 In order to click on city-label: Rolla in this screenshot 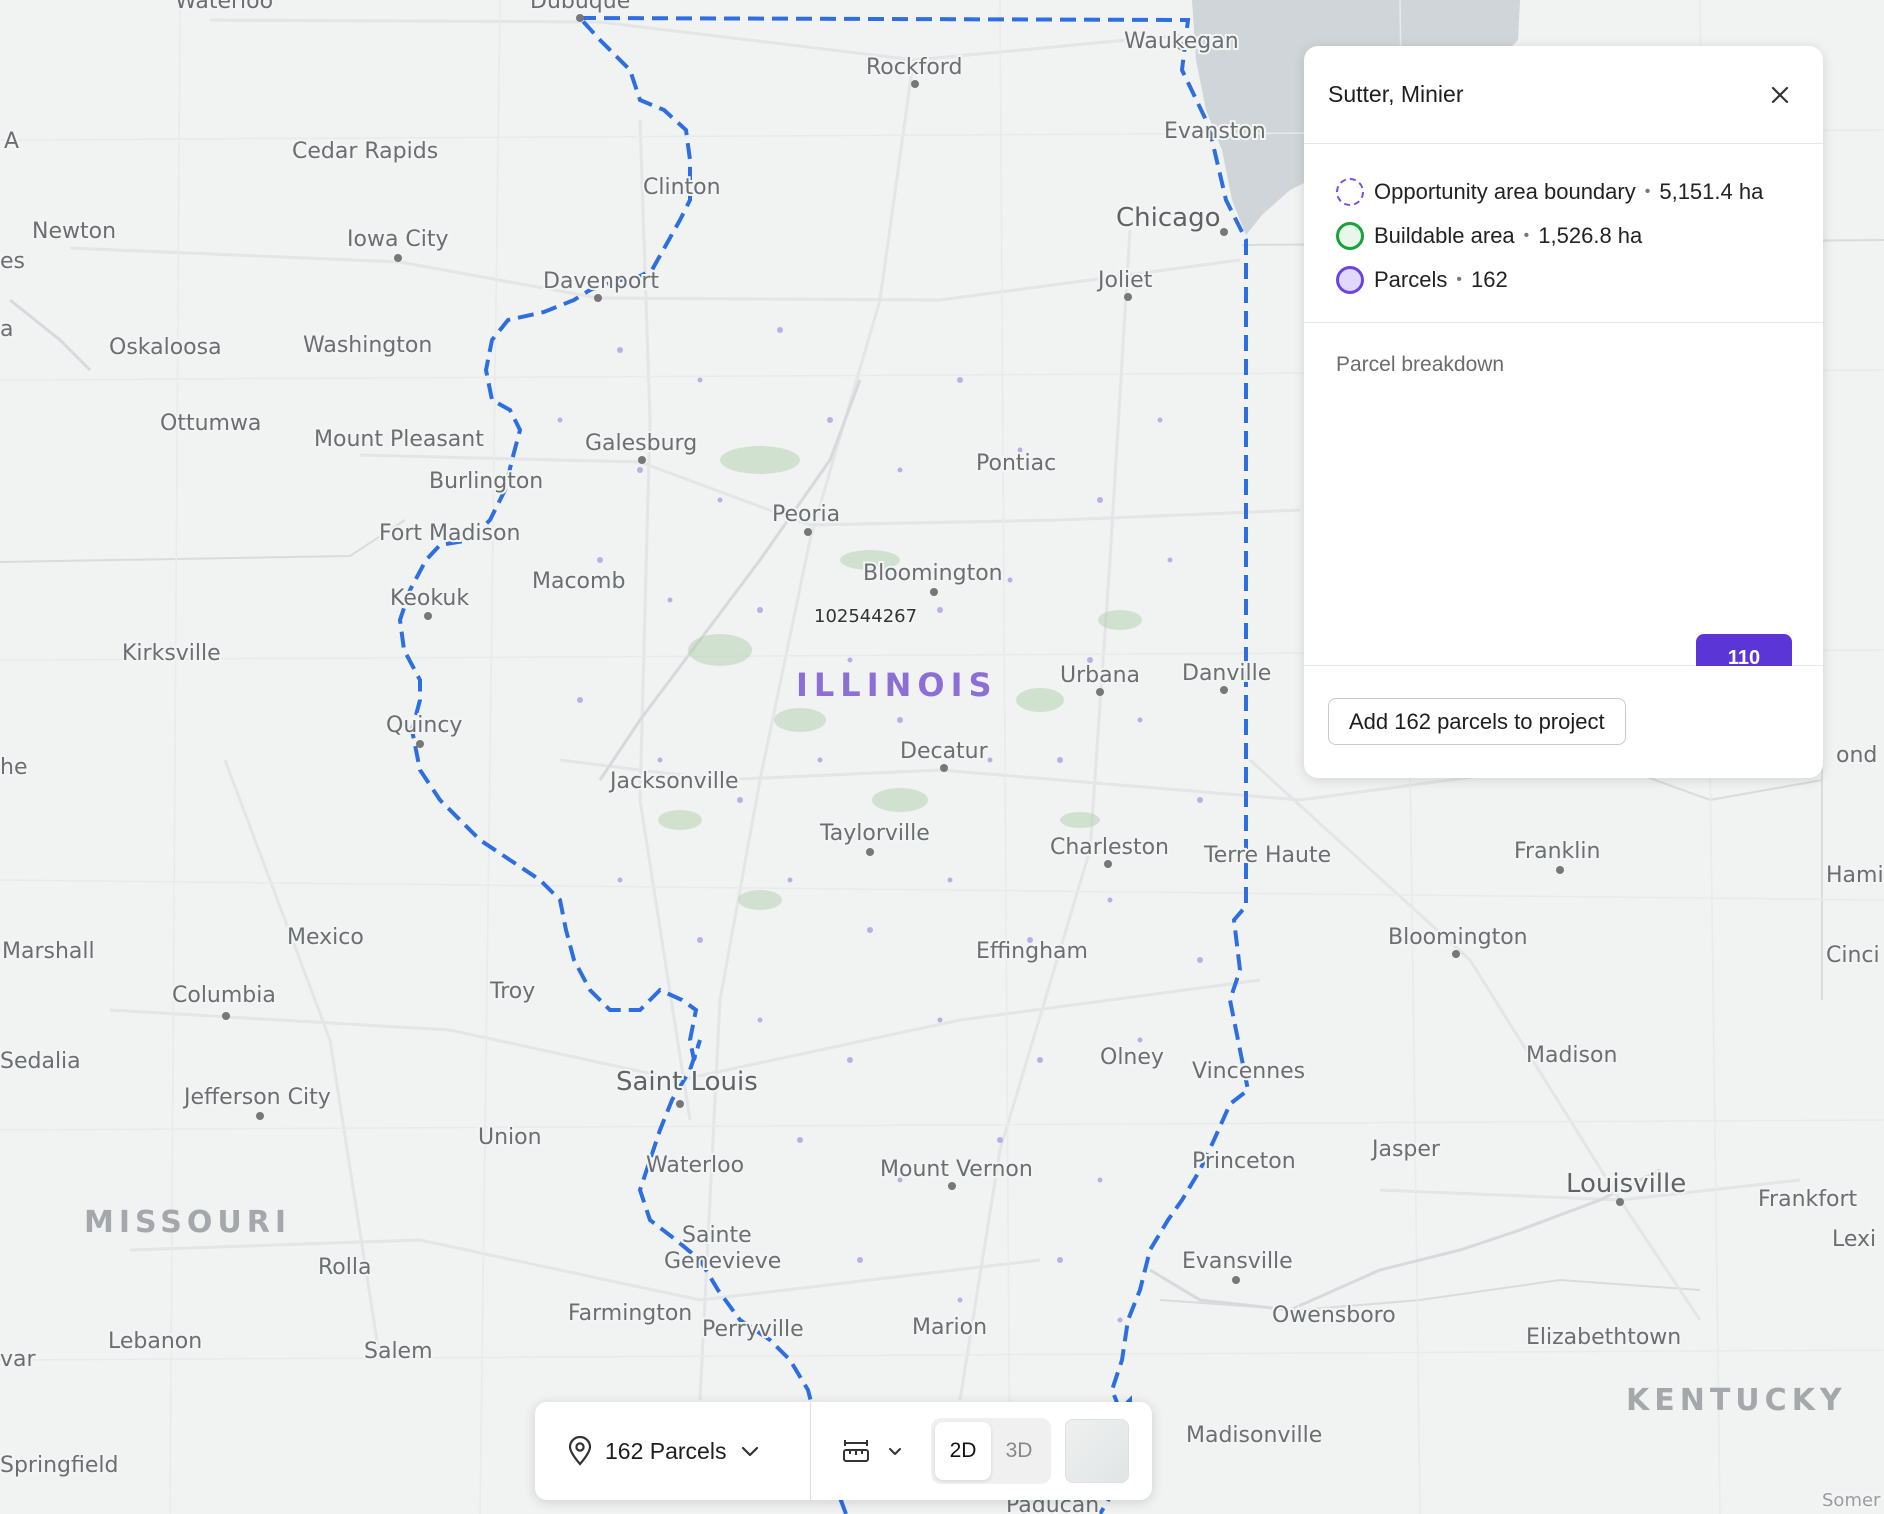, I will do `click(344, 1267)`.